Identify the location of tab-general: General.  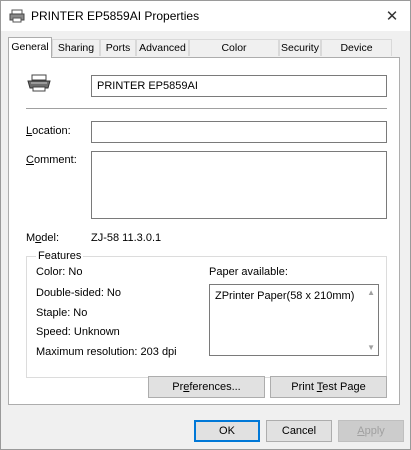
(30, 47).